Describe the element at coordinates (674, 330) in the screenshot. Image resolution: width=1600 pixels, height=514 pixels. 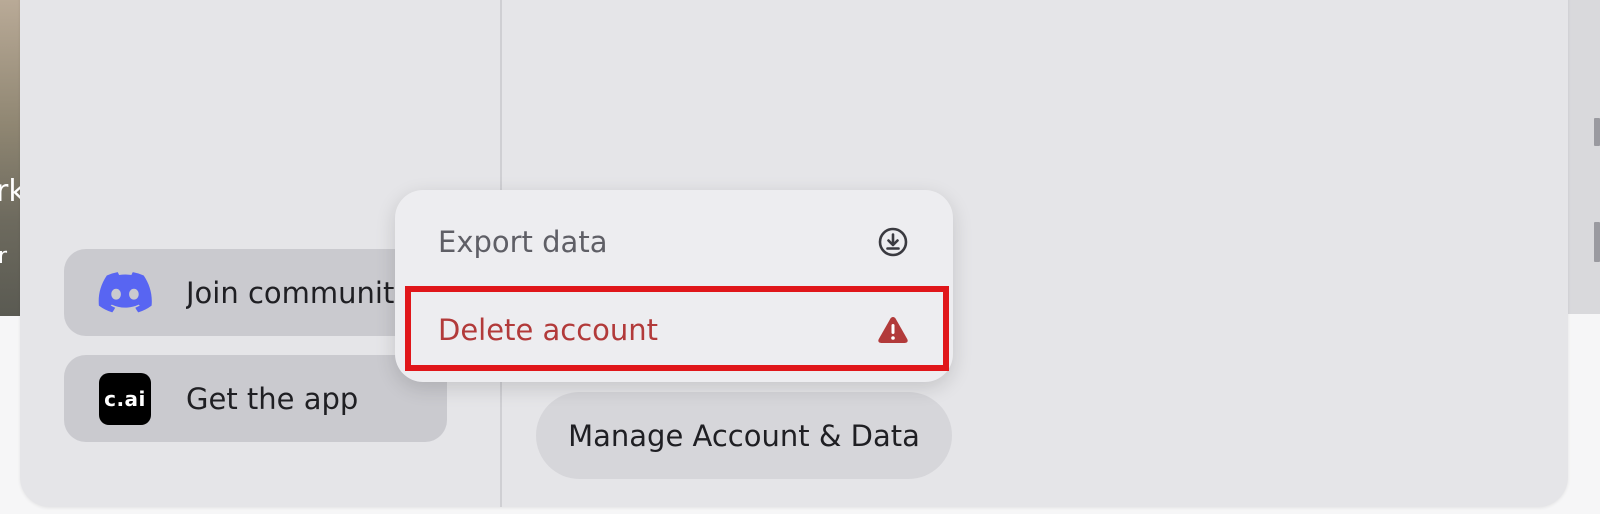
I see `menu-item-delete-account: Delete account` at that location.